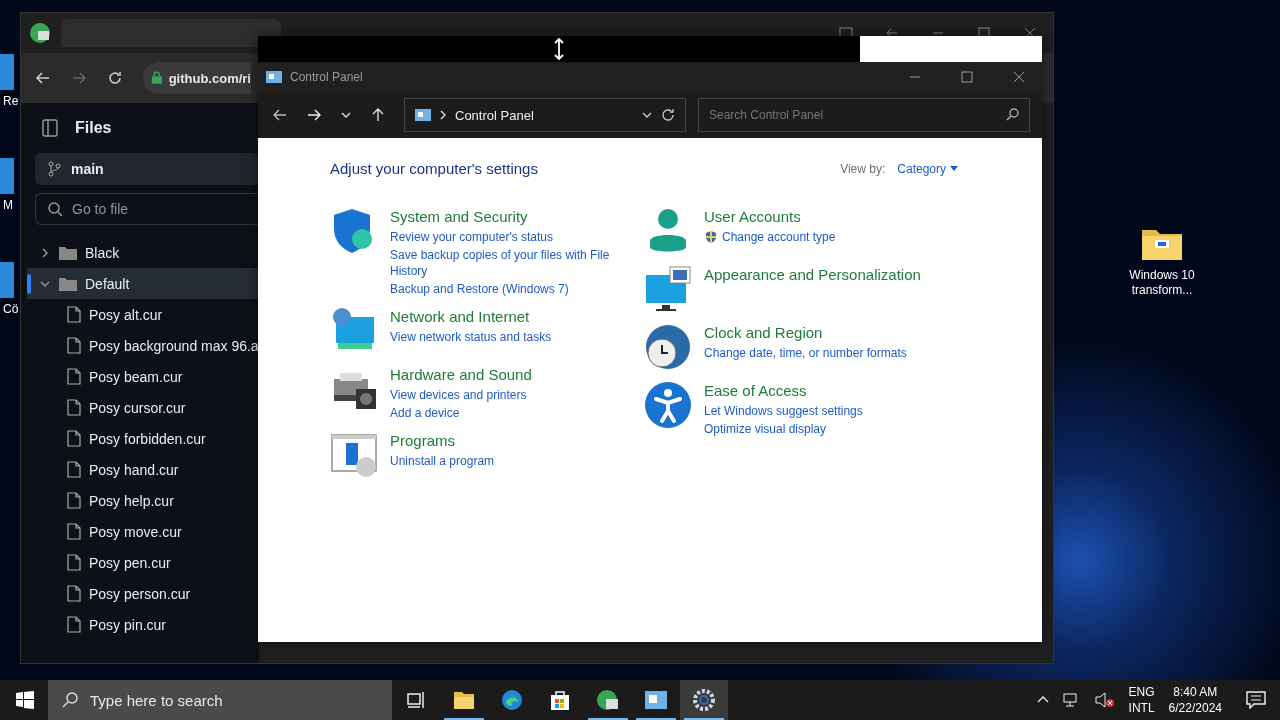 The height and width of the screenshot is (720, 1280). What do you see at coordinates (378, 115) in the screenshot?
I see `up-icon` at bounding box center [378, 115].